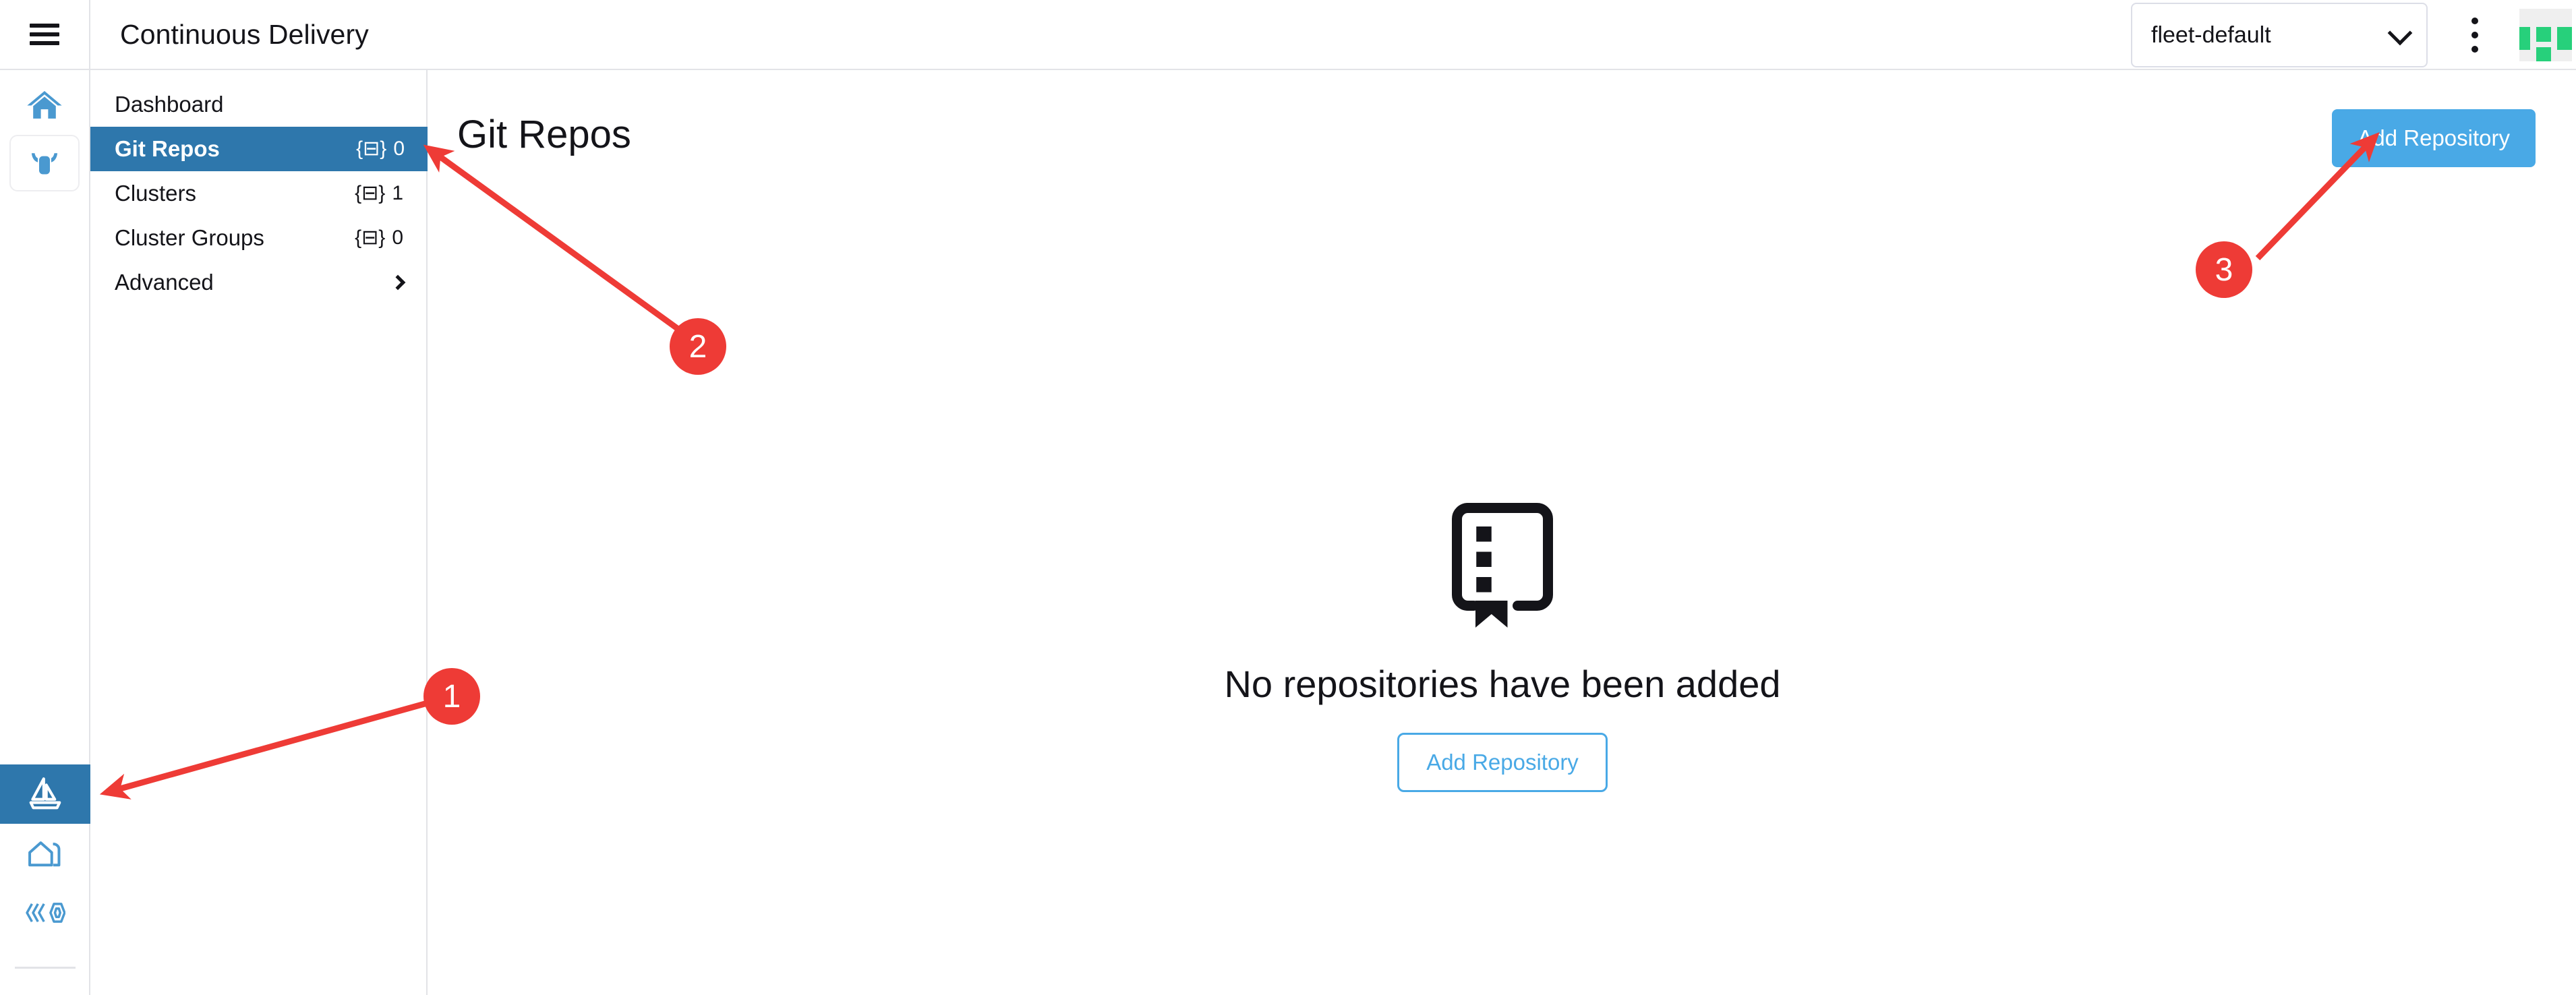  I want to click on cluster-cow-icon, so click(44, 164).